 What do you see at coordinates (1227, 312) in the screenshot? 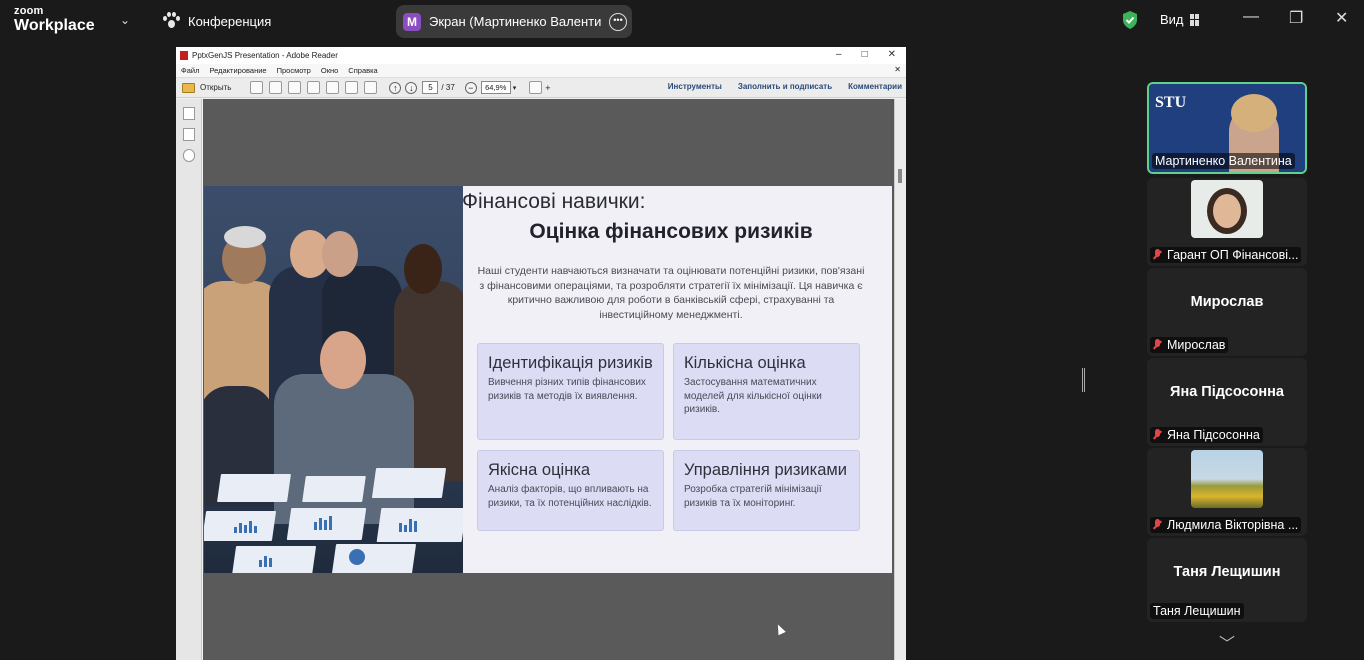
I see `participant-tile: Мирослав Мирослав` at bounding box center [1227, 312].